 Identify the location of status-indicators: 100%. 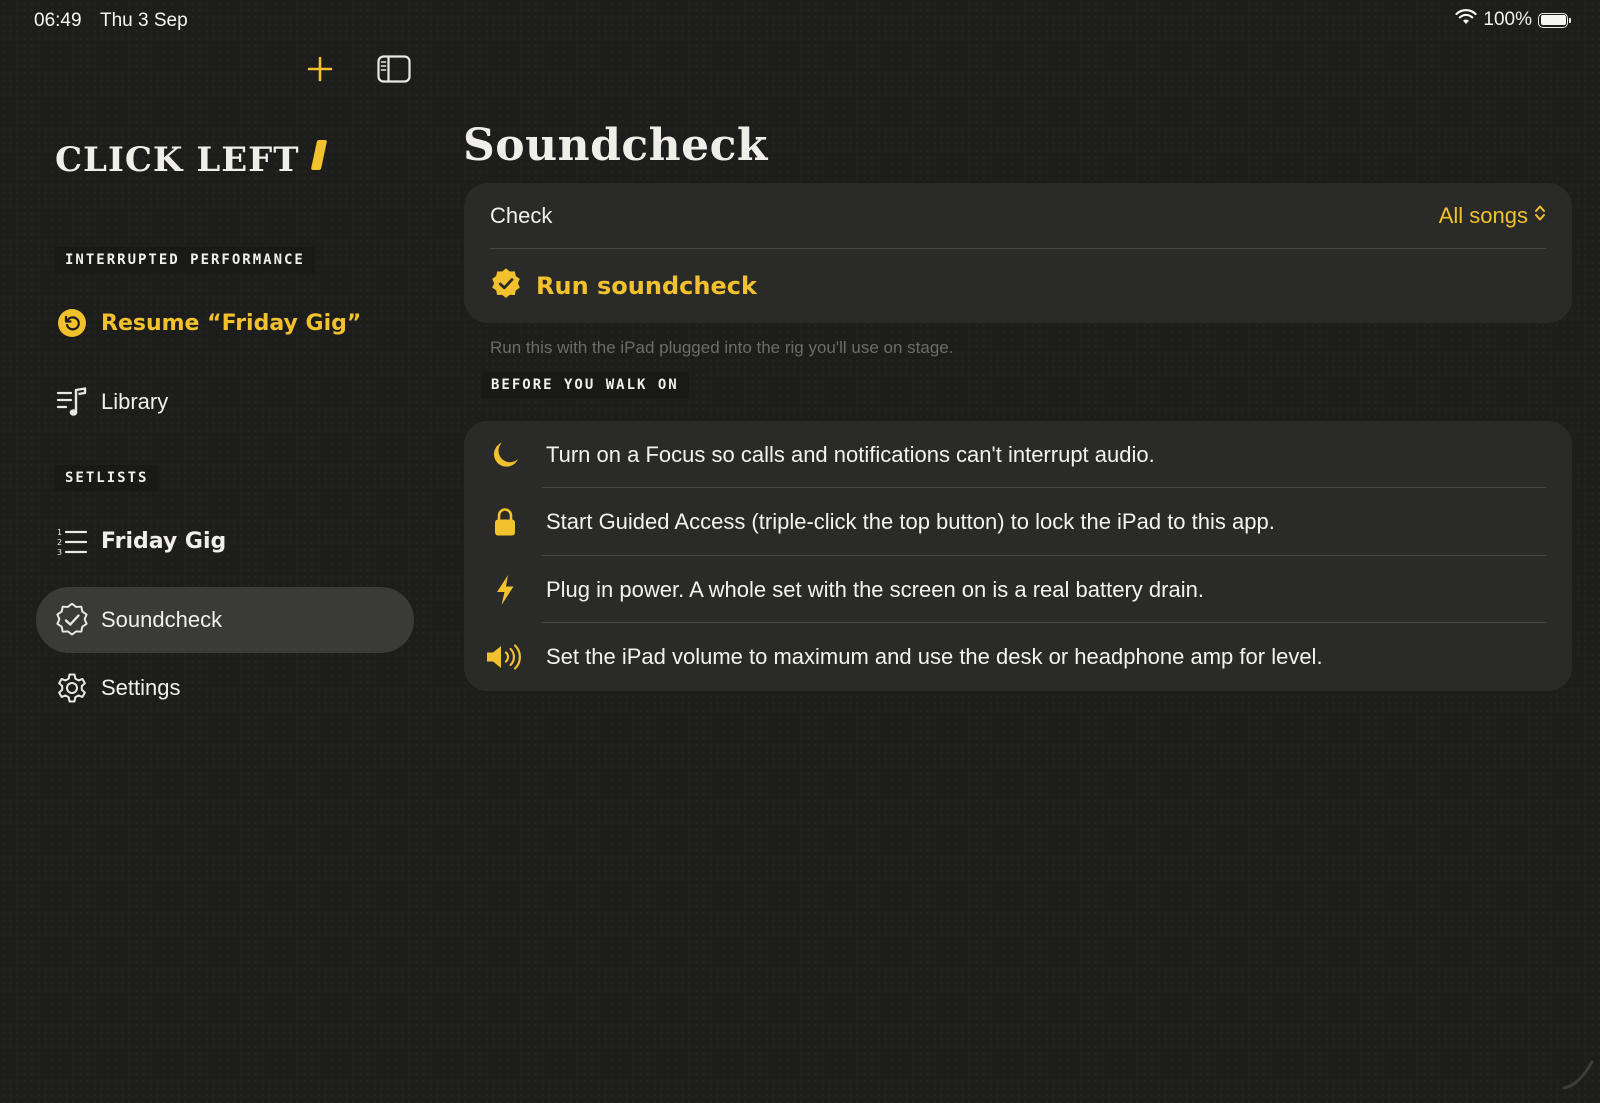
(1513, 20).